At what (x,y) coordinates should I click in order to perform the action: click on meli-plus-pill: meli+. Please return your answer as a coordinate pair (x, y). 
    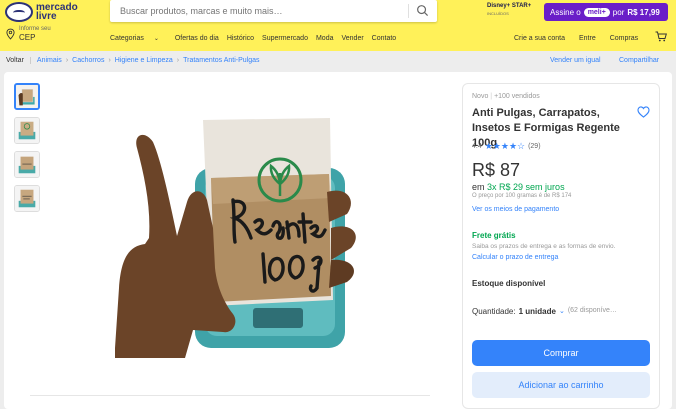
    Looking at the image, I should click on (596, 12).